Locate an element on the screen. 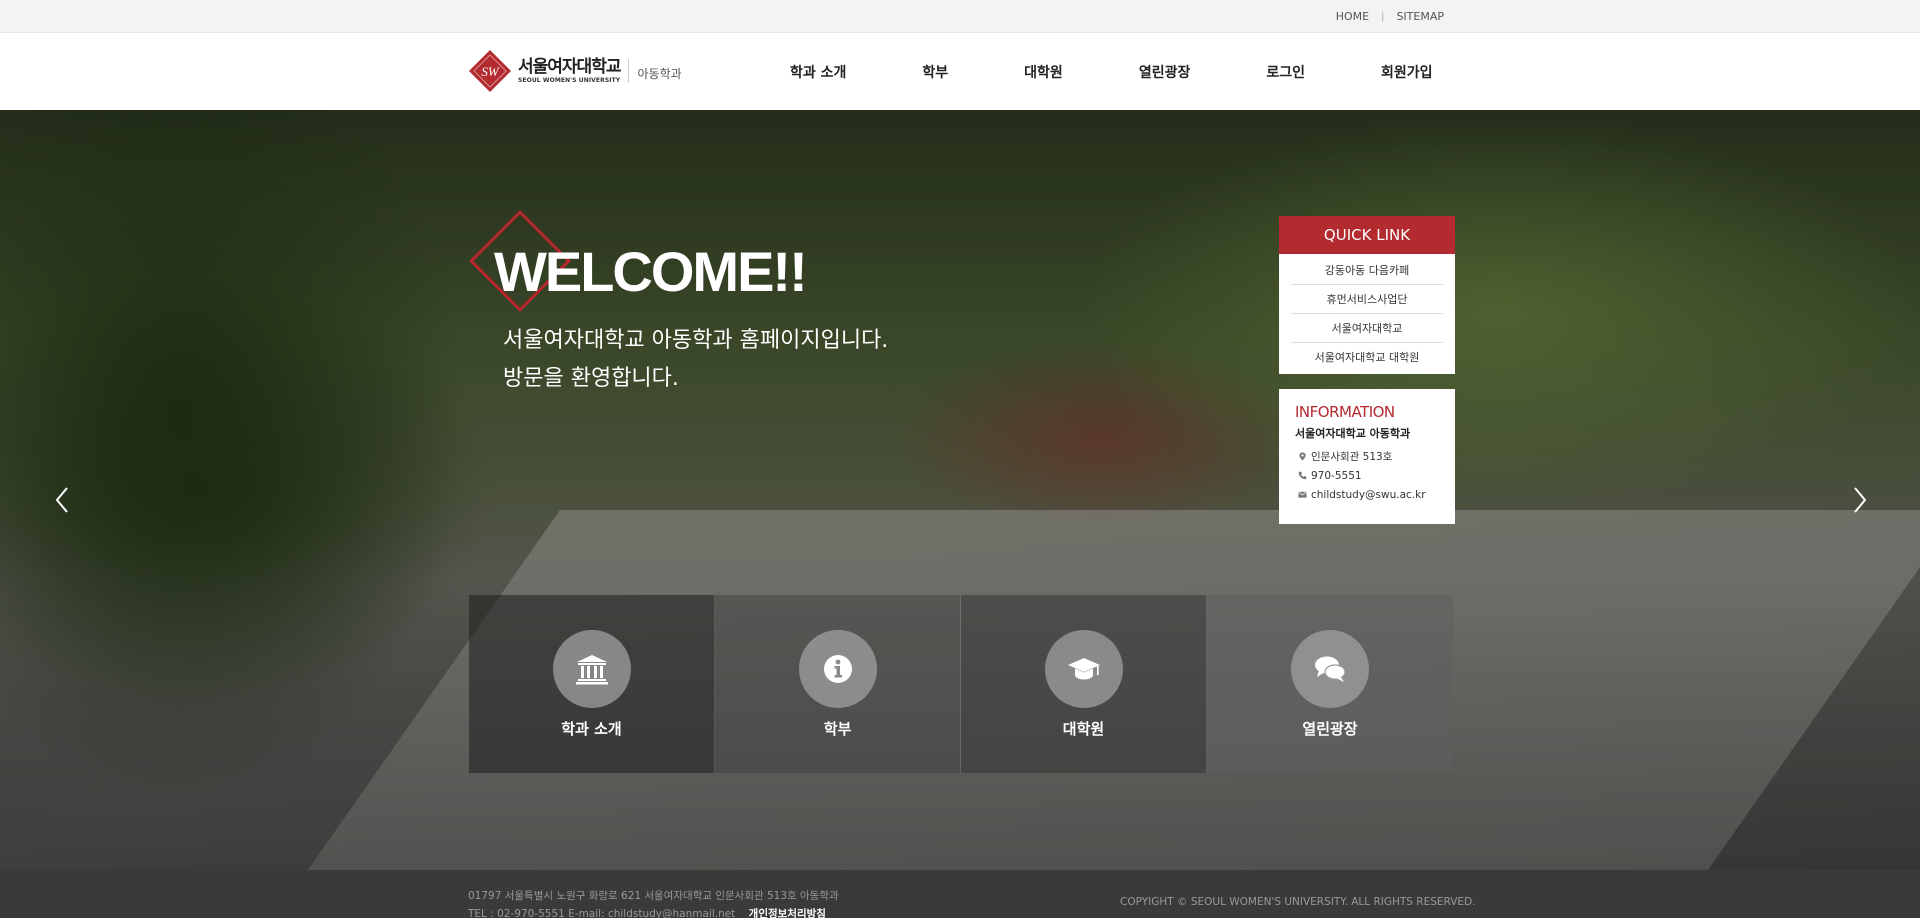 The width and height of the screenshot is (1920, 918). building-icon is located at coordinates (591, 670).